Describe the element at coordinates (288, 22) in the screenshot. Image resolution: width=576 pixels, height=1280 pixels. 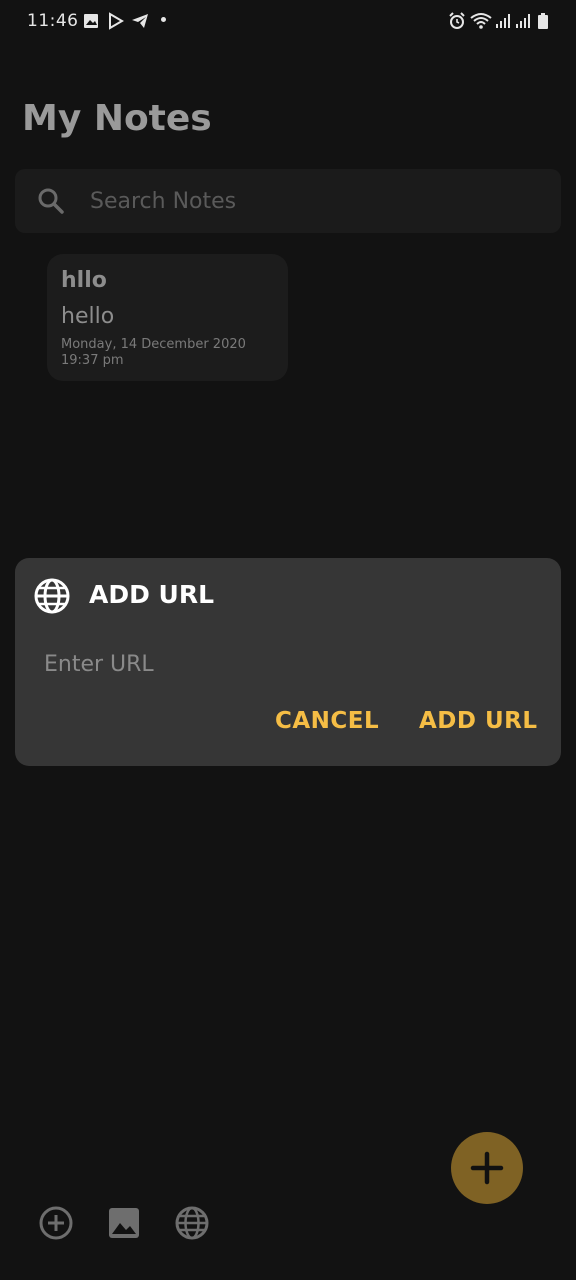
I see `status-bar: 11:46` at that location.